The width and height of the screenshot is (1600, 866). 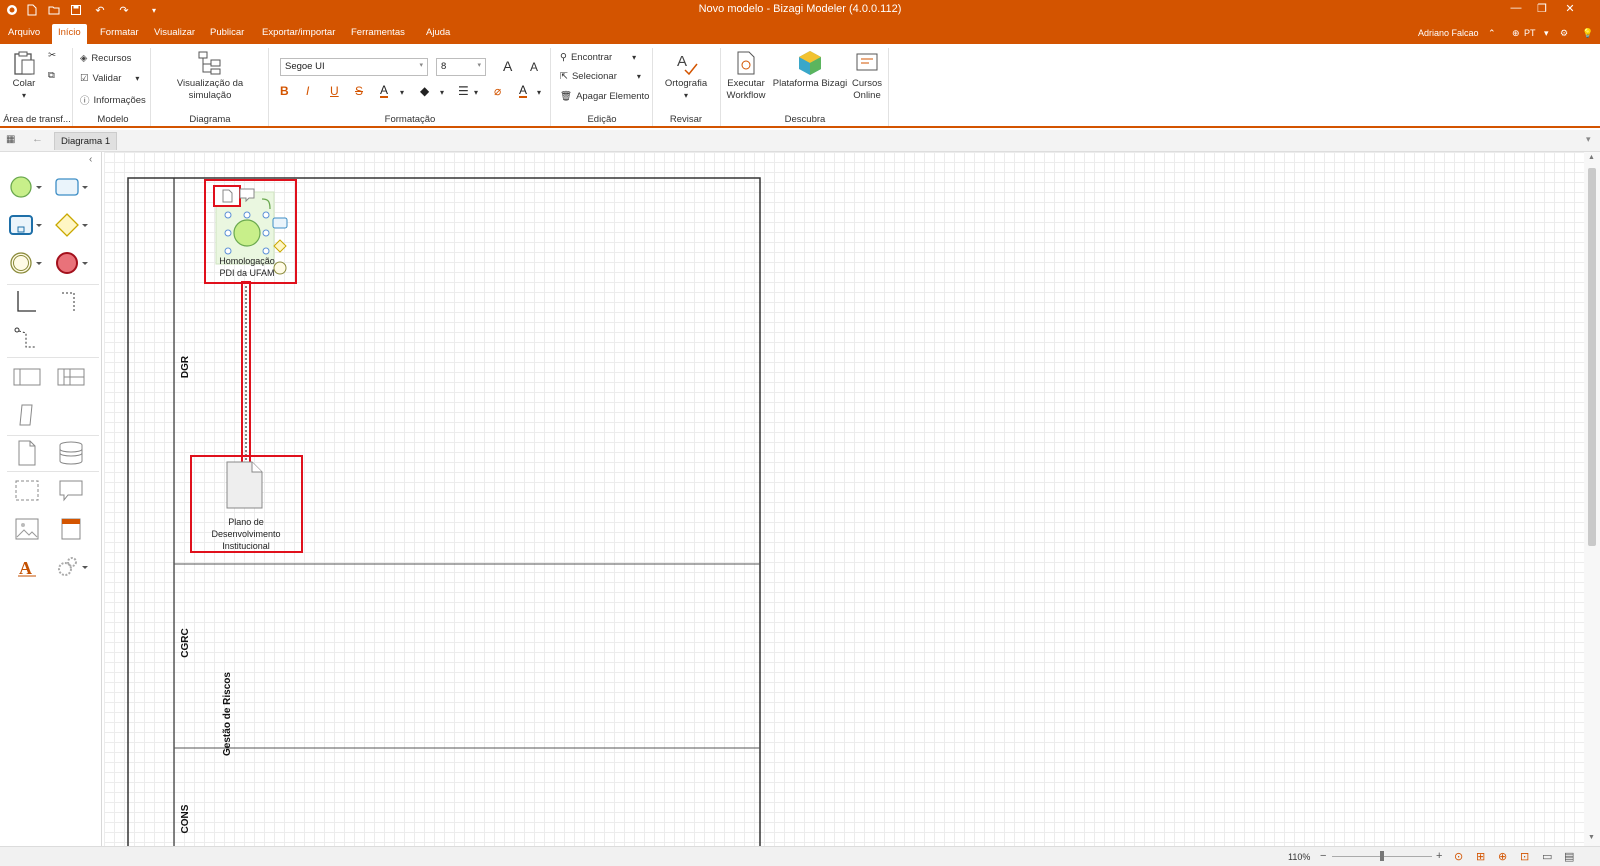 I want to click on intermediate-event-tool, so click(x=25, y=263).